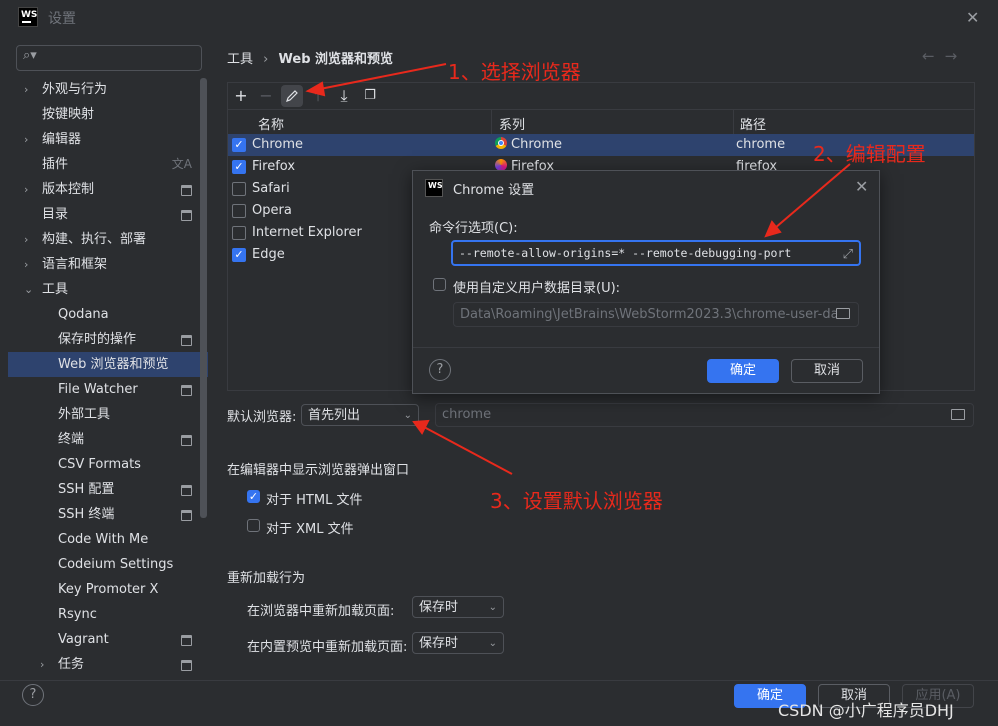 This screenshot has width=998, height=726. I want to click on arrow-2-head, so click(773, 229).